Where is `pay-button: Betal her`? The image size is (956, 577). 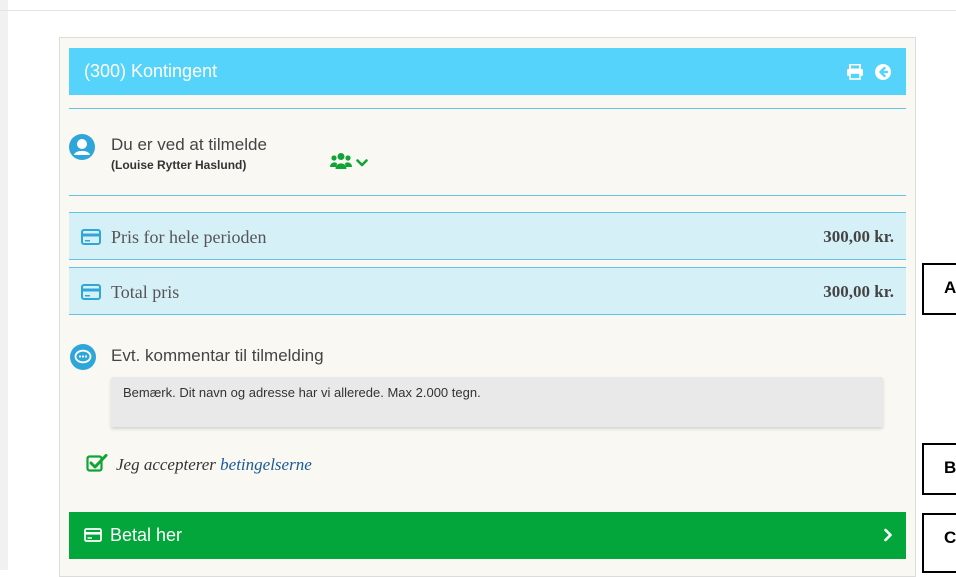
pay-button: Betal her is located at coordinates (487, 535).